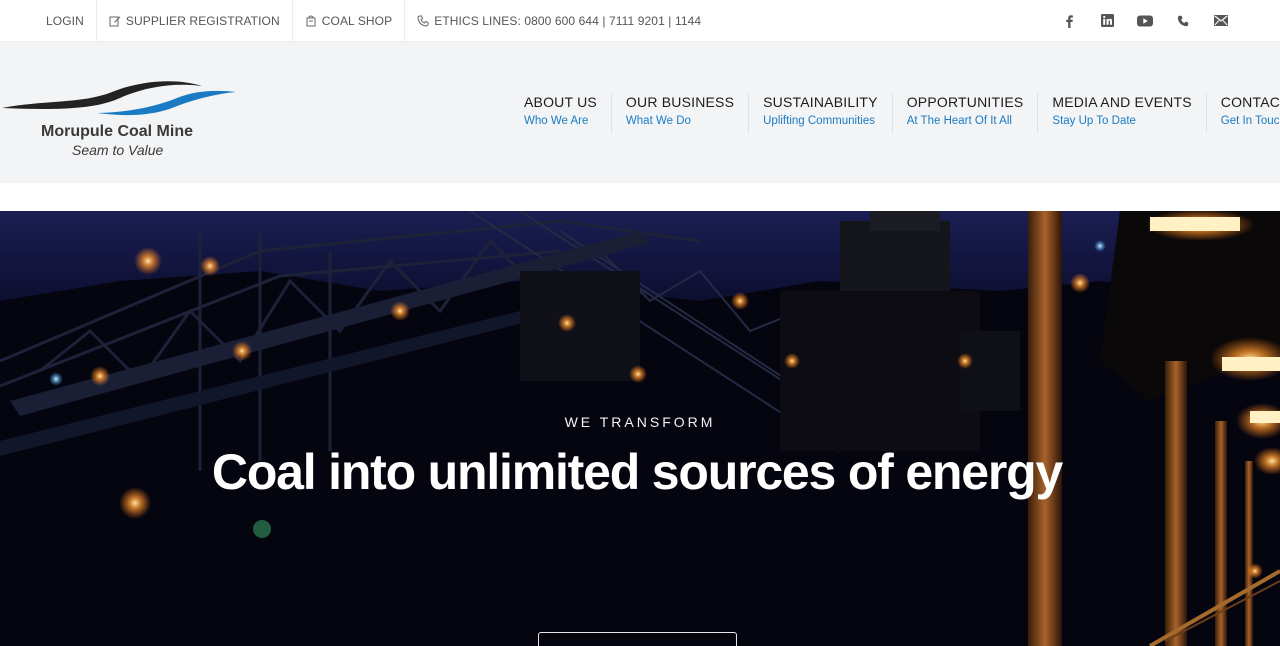  Describe the element at coordinates (1250, 102) in the screenshot. I see `nav-label: CONTACT US` at that location.